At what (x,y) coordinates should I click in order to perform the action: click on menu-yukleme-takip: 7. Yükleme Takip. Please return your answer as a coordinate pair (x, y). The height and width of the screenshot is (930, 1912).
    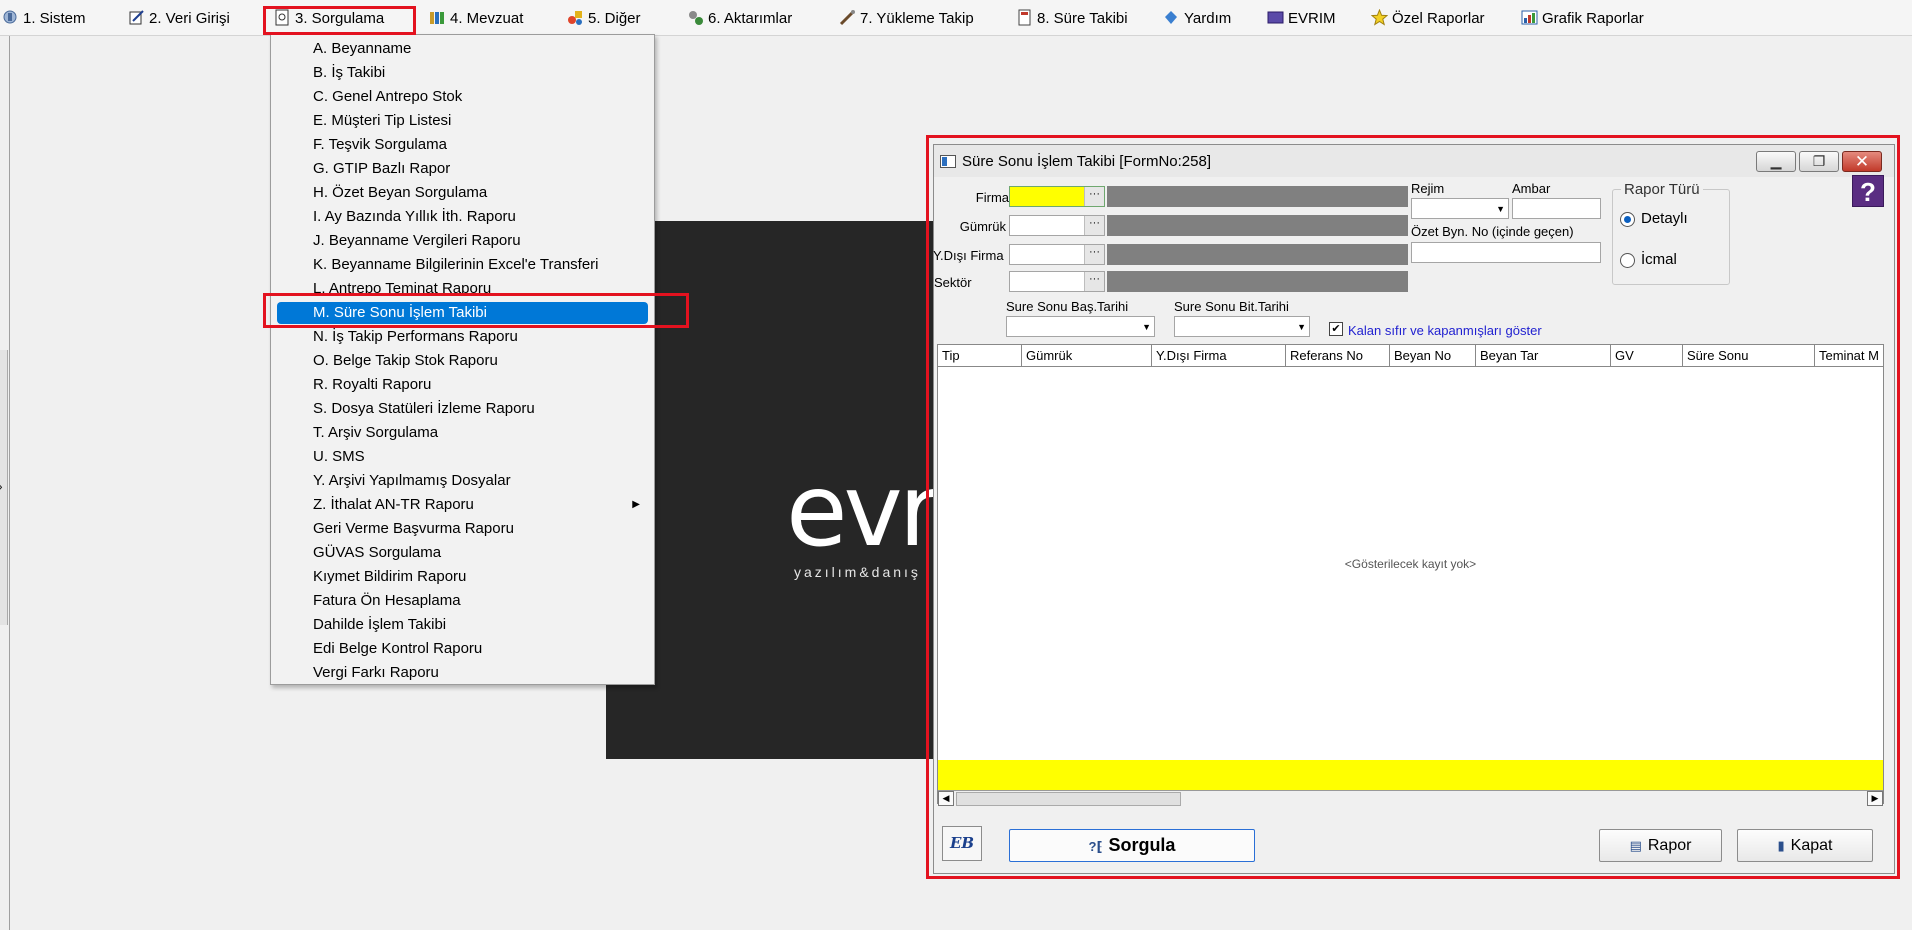
    Looking at the image, I should click on (906, 19).